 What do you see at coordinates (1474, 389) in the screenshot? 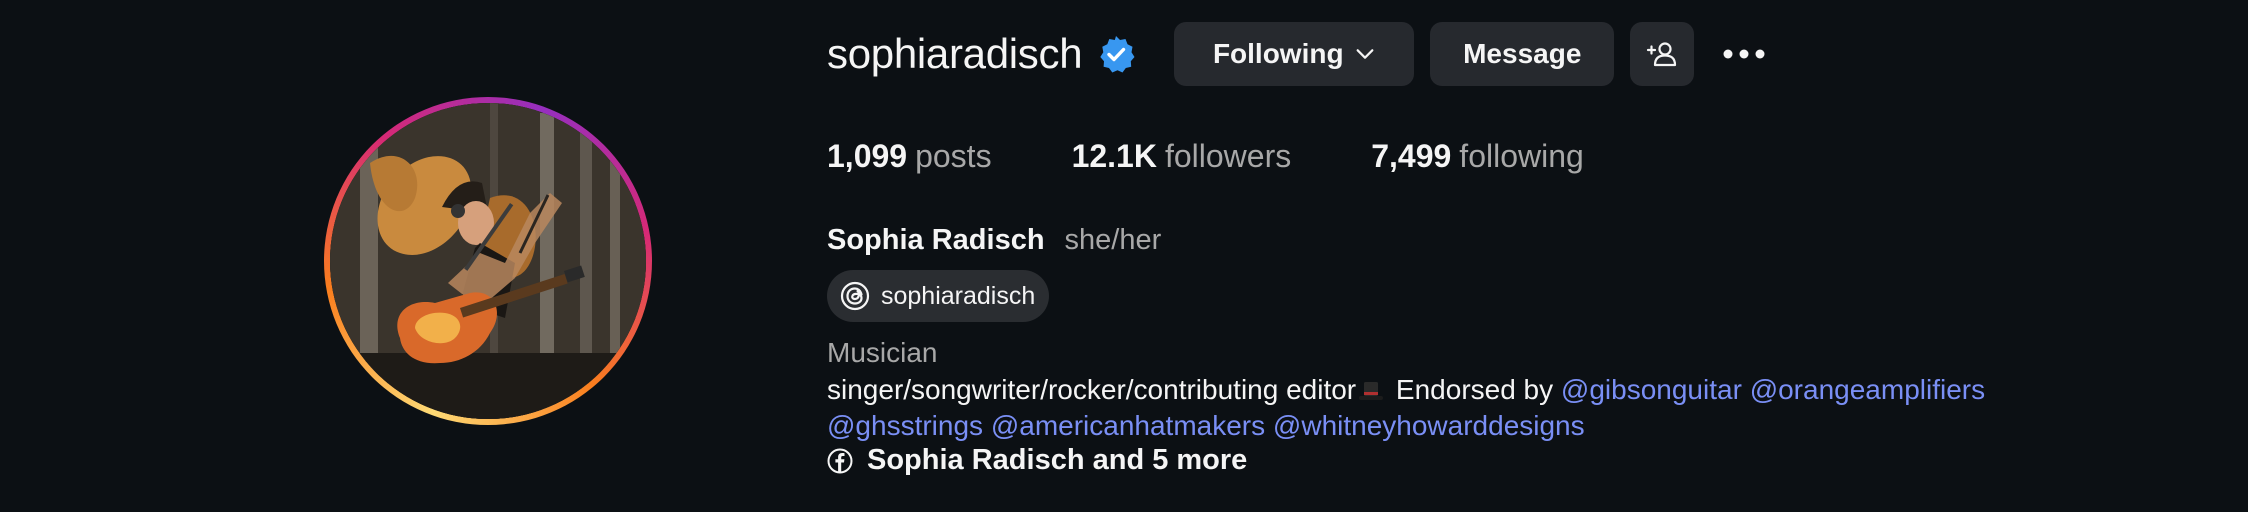
I see `bio-endorsed-text: Endorsed by` at bounding box center [1474, 389].